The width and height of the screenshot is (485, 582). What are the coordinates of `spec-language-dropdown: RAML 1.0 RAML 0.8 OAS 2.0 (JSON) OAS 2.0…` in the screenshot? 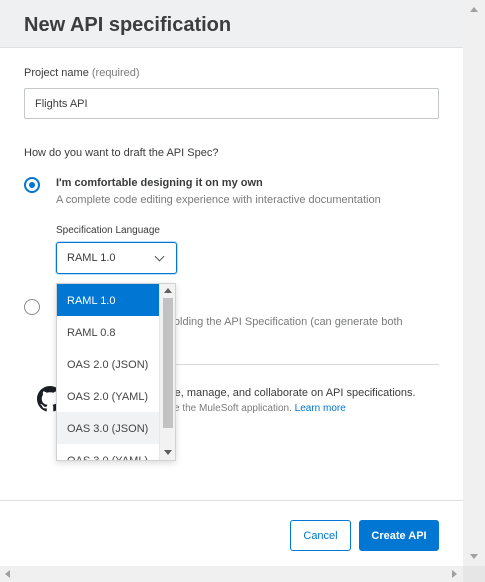 It's located at (116, 372).